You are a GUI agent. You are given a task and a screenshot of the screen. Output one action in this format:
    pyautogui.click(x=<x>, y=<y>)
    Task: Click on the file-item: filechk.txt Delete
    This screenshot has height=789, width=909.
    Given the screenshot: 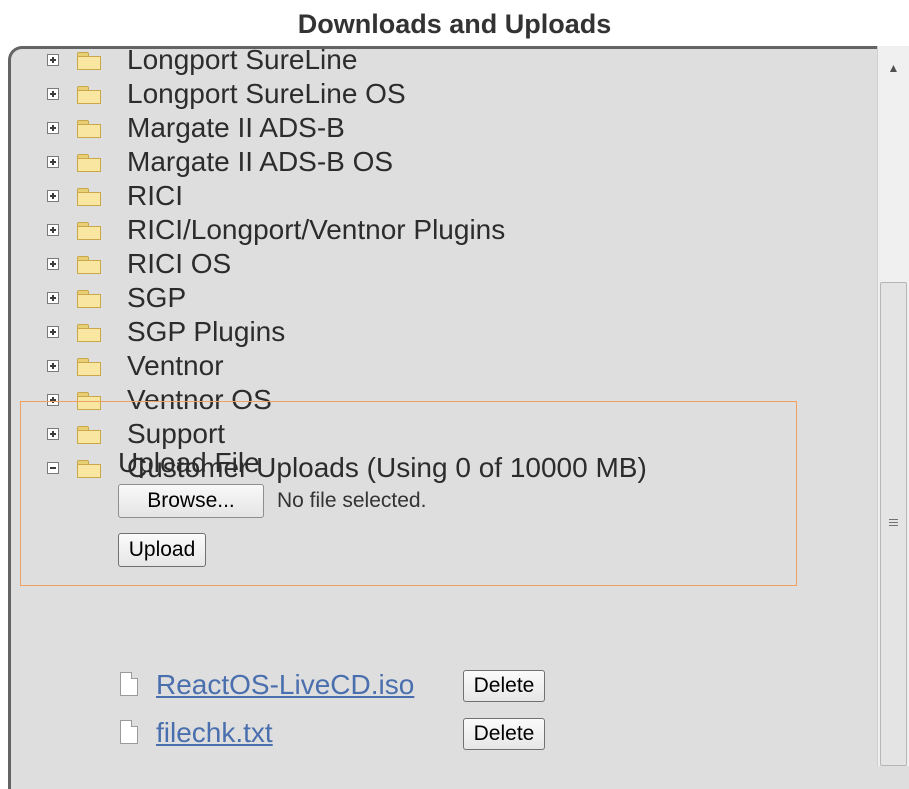 What is the action you would take?
    pyautogui.click(x=340, y=734)
    